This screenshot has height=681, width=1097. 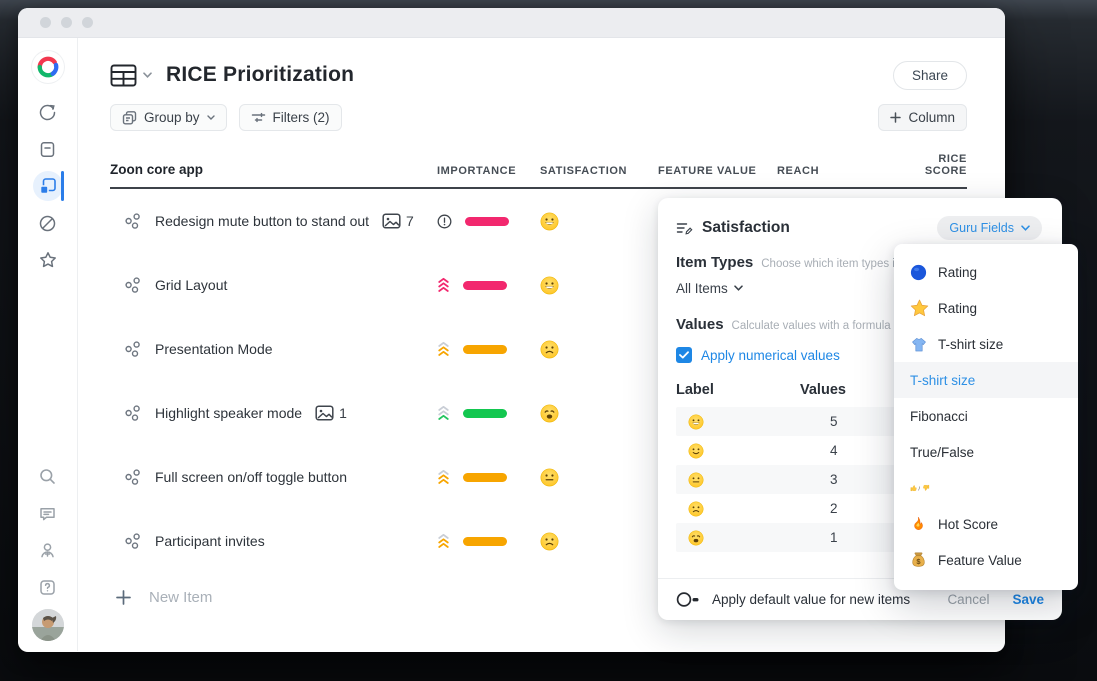 I want to click on item-types-help: Choose which item types inc, so click(x=834, y=264).